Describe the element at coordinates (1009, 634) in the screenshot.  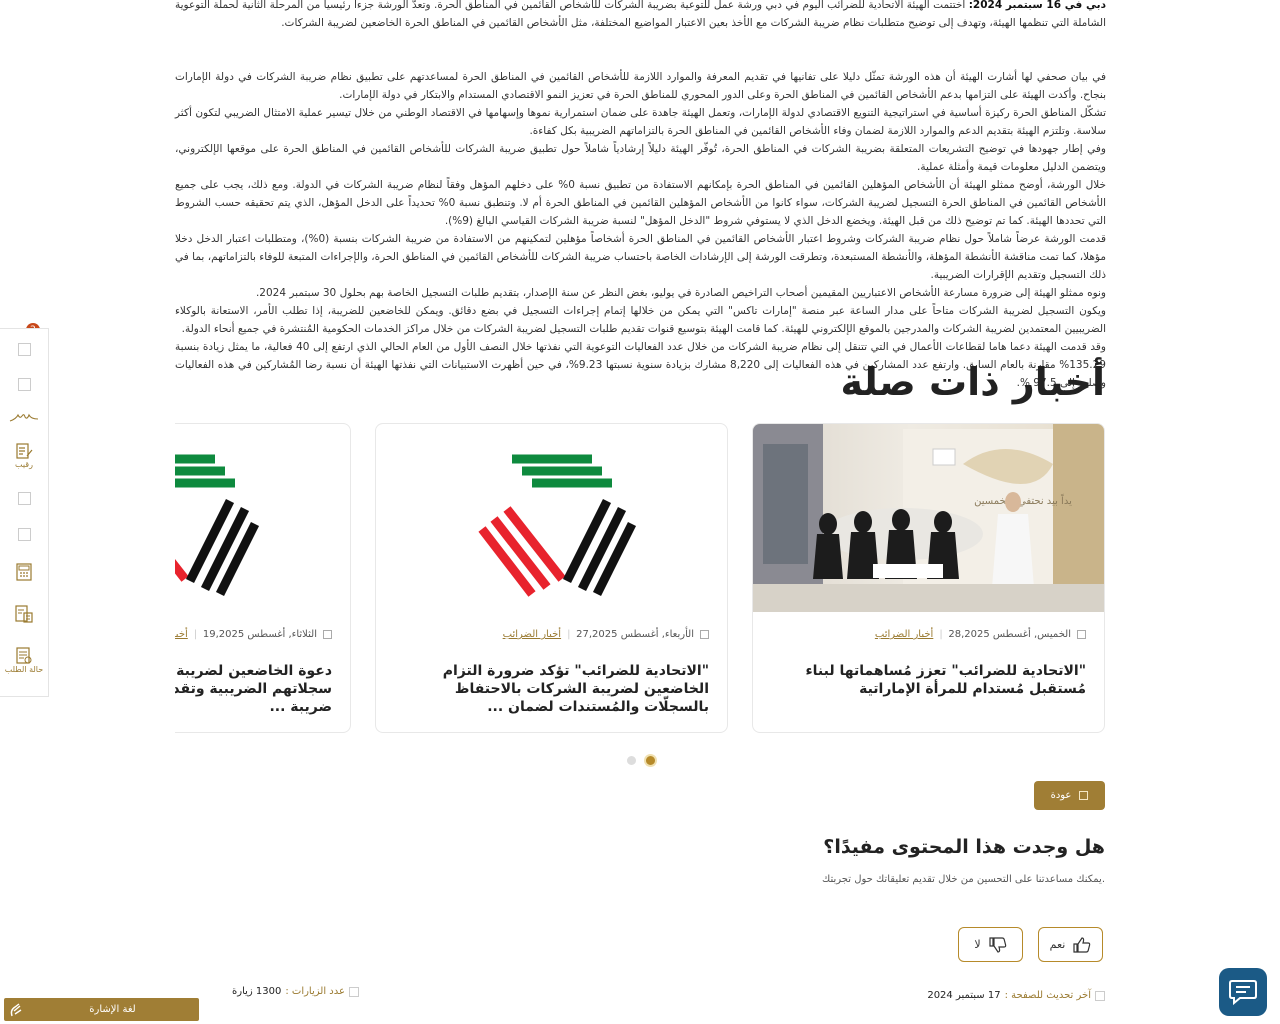
I see `news-card-date: الخميس, أغسطس 28,2025` at that location.